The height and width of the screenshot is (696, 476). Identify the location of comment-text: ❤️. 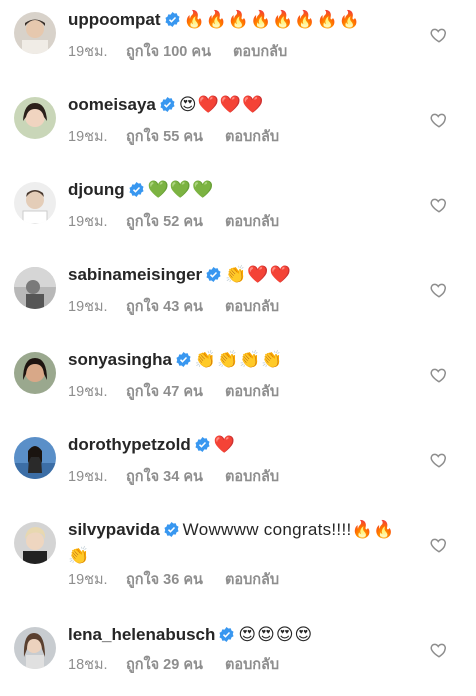
(224, 444).